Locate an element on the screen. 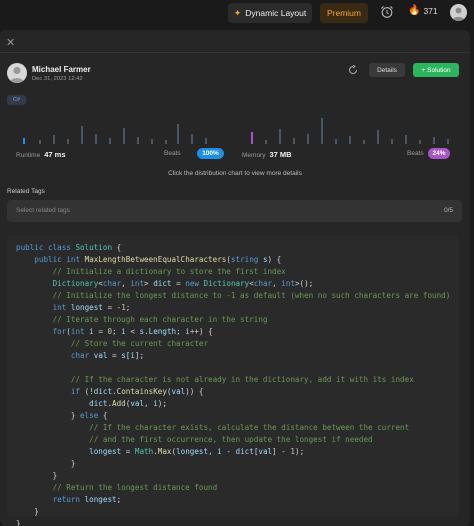  avatar is located at coordinates (458, 12).